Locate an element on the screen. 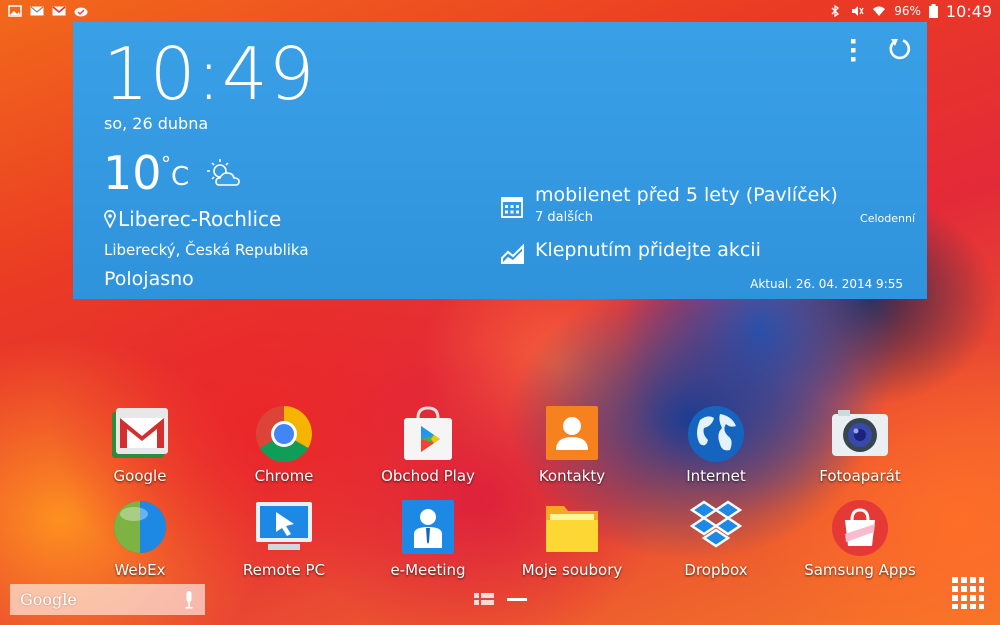  app-samsung-apps: Samsung Apps is located at coordinates (860, 543).